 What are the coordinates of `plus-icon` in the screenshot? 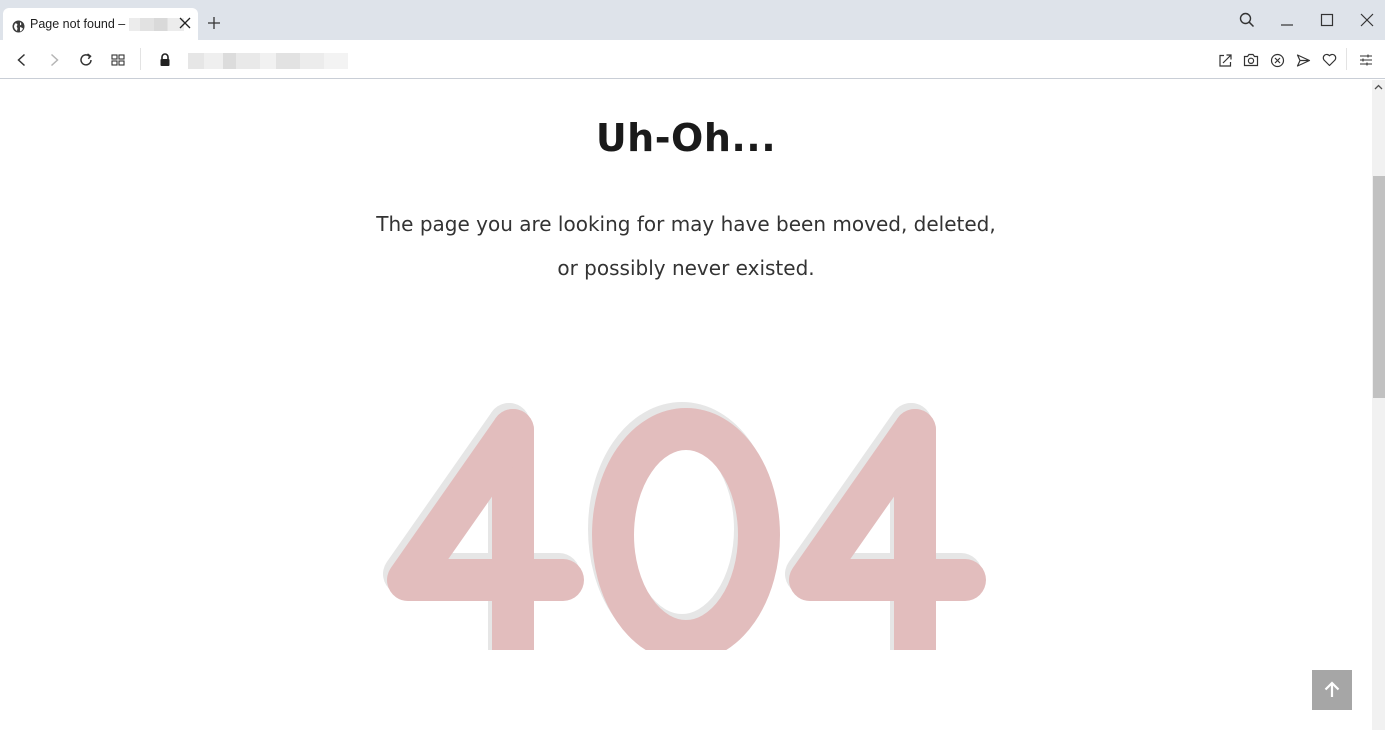 It's located at (214, 23).